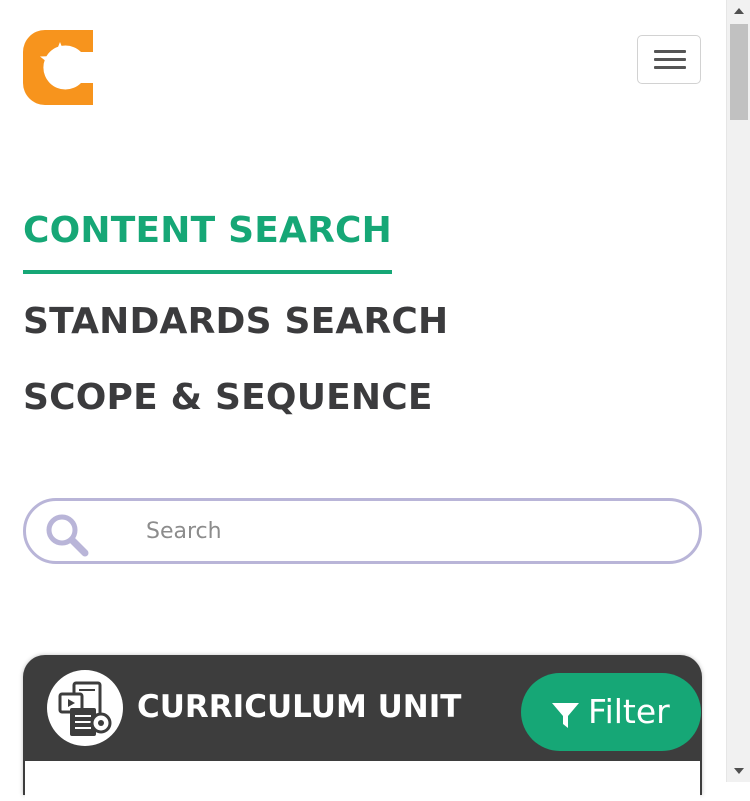  I want to click on result-type-title: CURRICULUM UNIT, so click(299, 707).